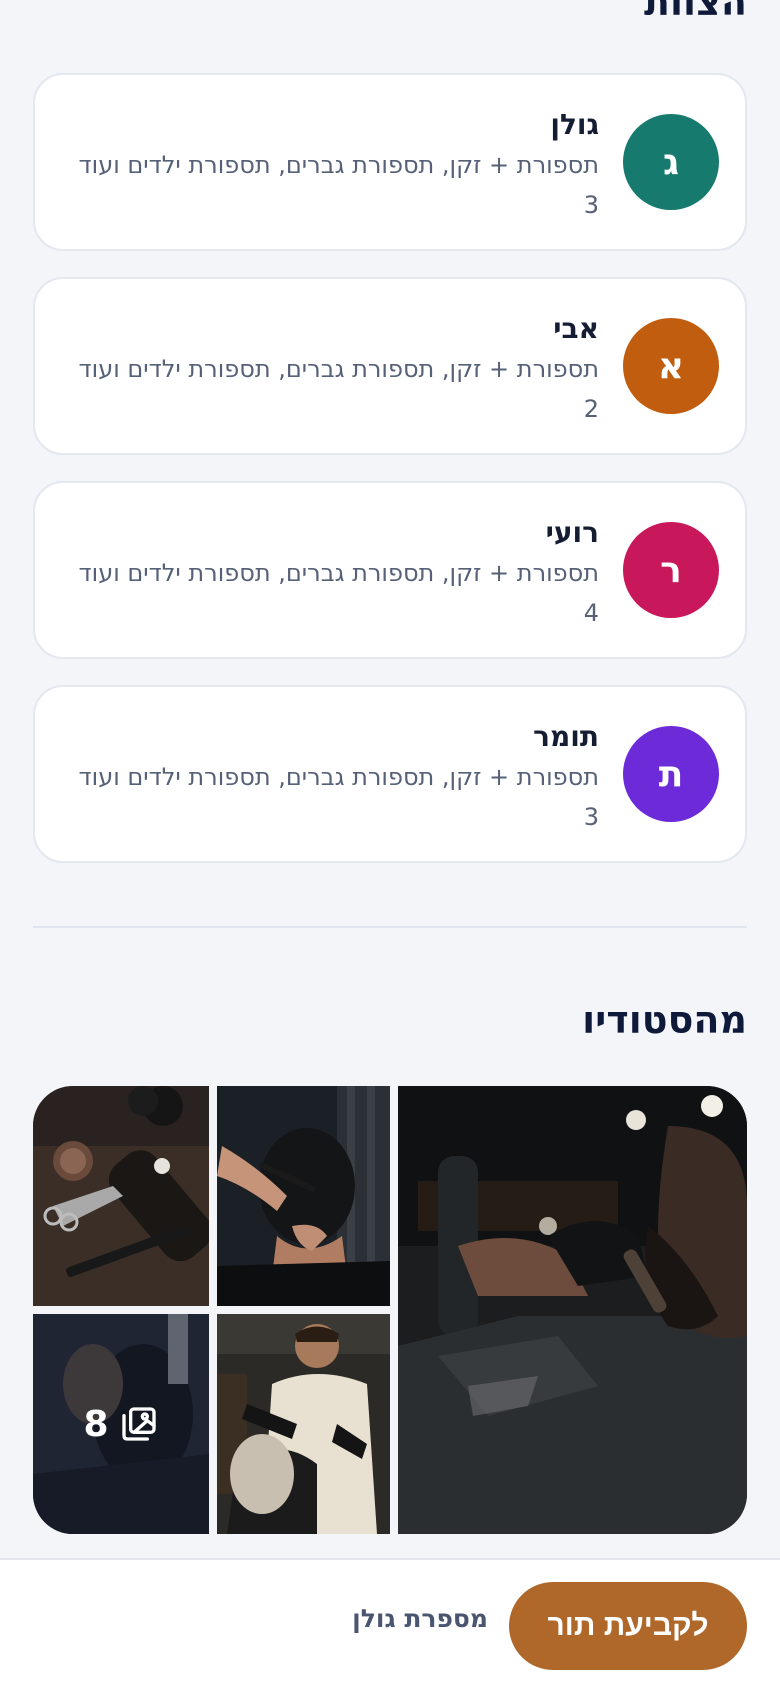  I want to click on gallery-photo-tools, so click(121, 1196).